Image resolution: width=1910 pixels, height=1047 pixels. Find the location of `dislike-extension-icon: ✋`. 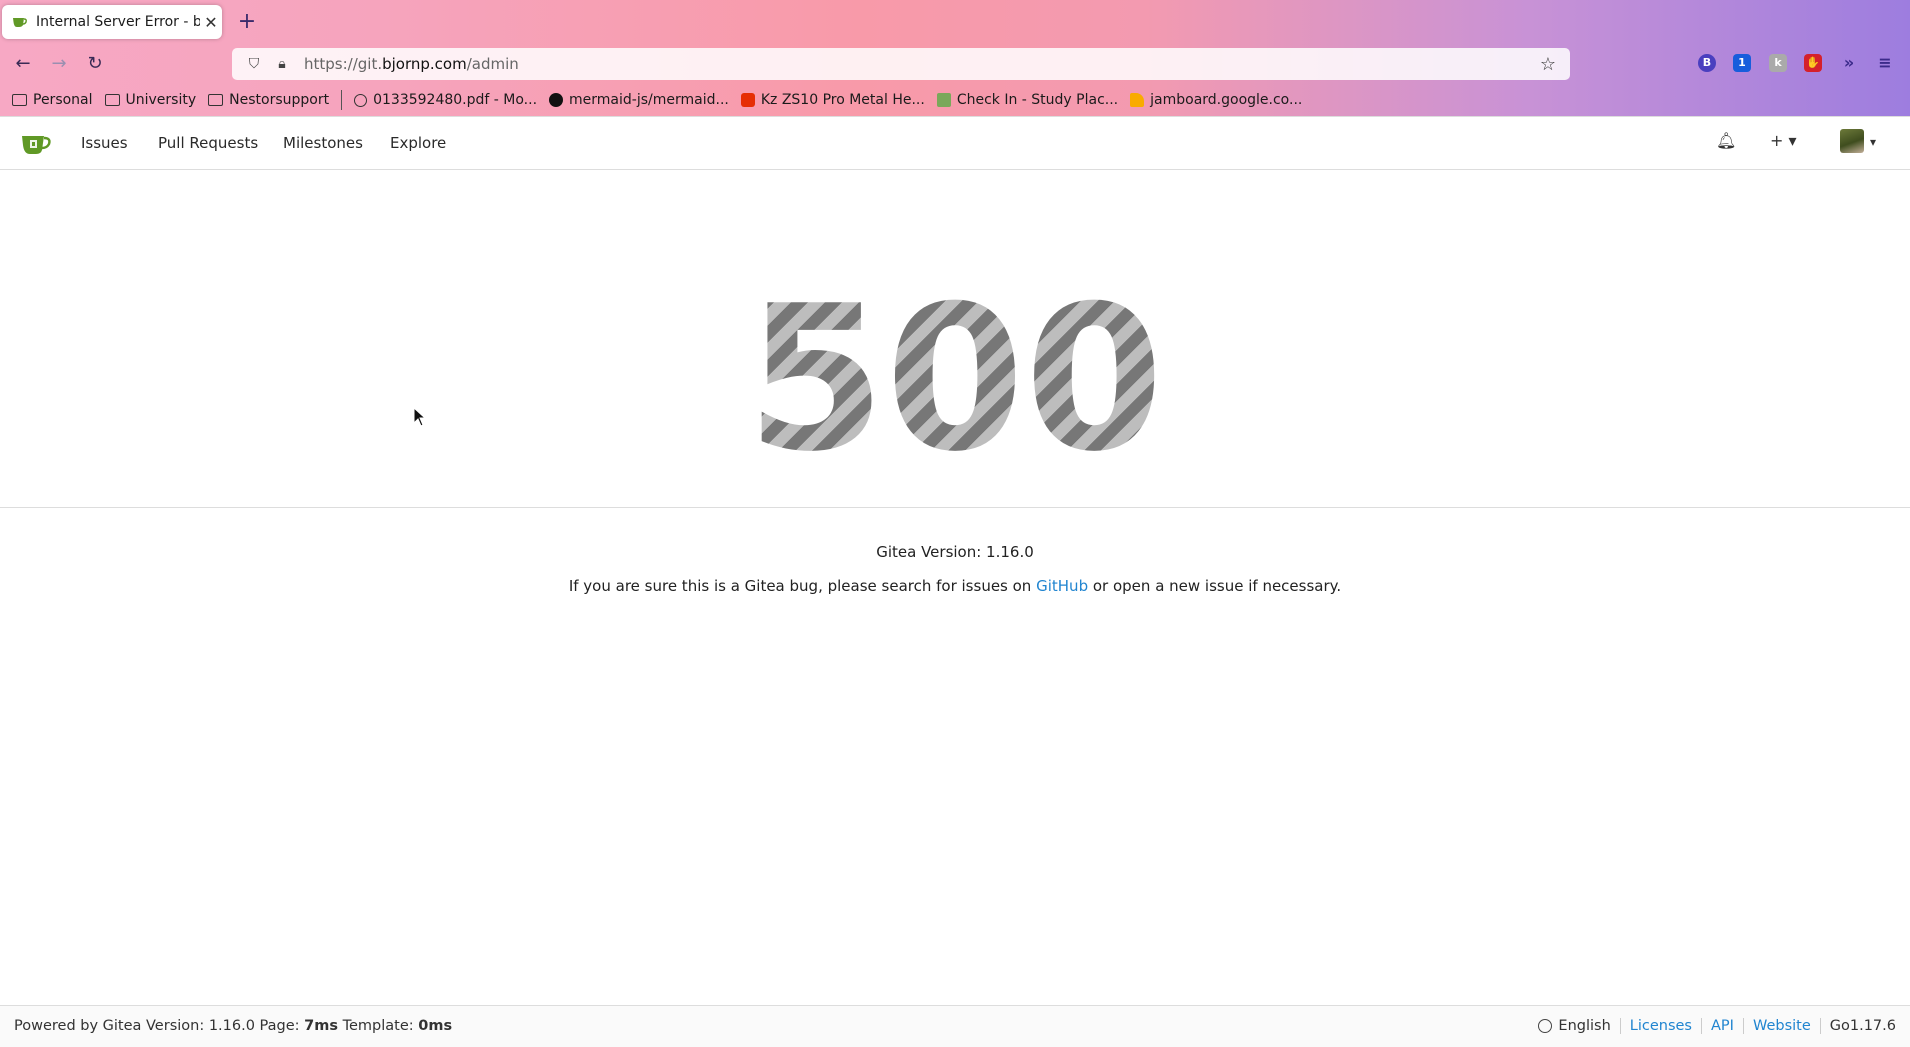

dislike-extension-icon: ✋ is located at coordinates (1813, 63).